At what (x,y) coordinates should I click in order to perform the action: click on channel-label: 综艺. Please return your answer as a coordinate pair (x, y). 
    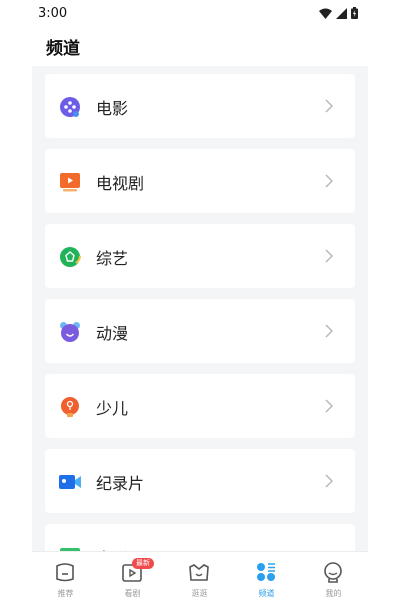
    Looking at the image, I should click on (112, 258).